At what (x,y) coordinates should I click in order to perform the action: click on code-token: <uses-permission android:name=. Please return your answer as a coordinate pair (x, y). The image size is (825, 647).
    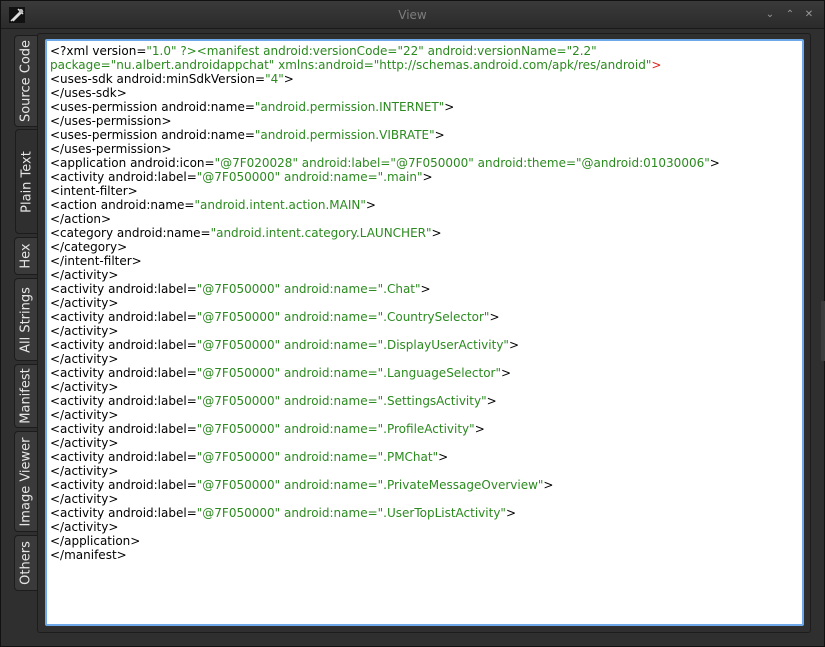
    Looking at the image, I should click on (152, 135).